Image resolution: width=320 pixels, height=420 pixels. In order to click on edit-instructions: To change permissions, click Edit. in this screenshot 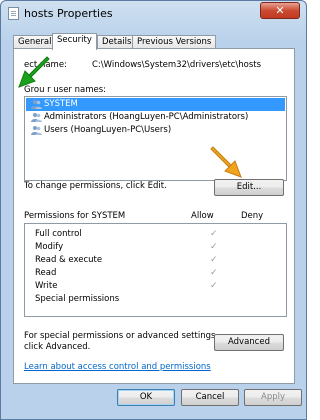, I will do `click(95, 186)`.